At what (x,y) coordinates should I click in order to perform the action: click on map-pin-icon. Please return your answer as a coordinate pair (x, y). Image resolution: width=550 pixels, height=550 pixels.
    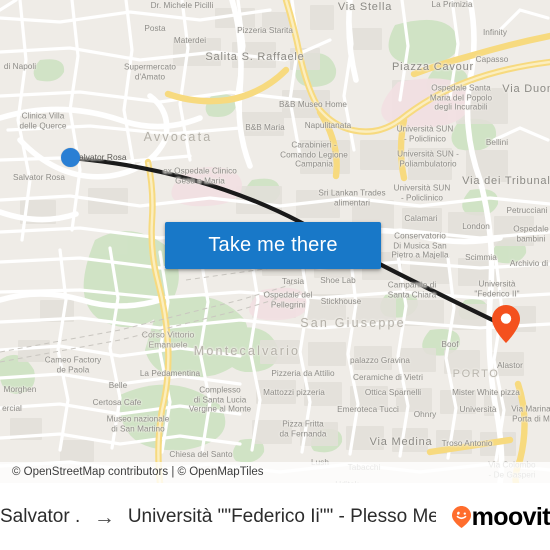
    Looking at the image, I should click on (506, 324).